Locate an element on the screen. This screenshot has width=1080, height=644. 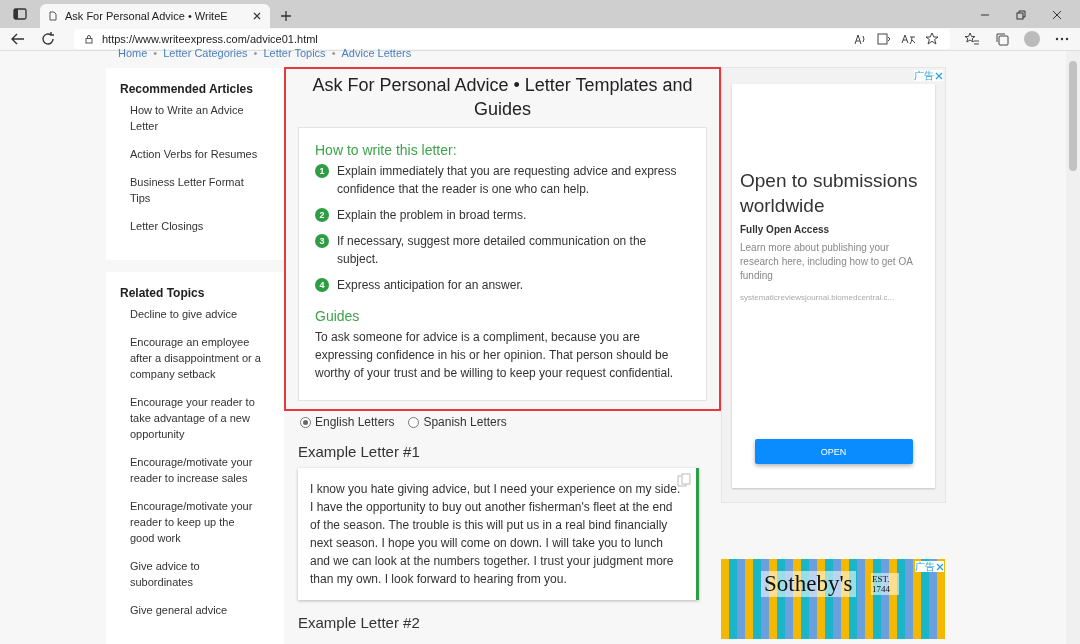
sidebar-heading: Related Topics is located at coordinates (163, 293).